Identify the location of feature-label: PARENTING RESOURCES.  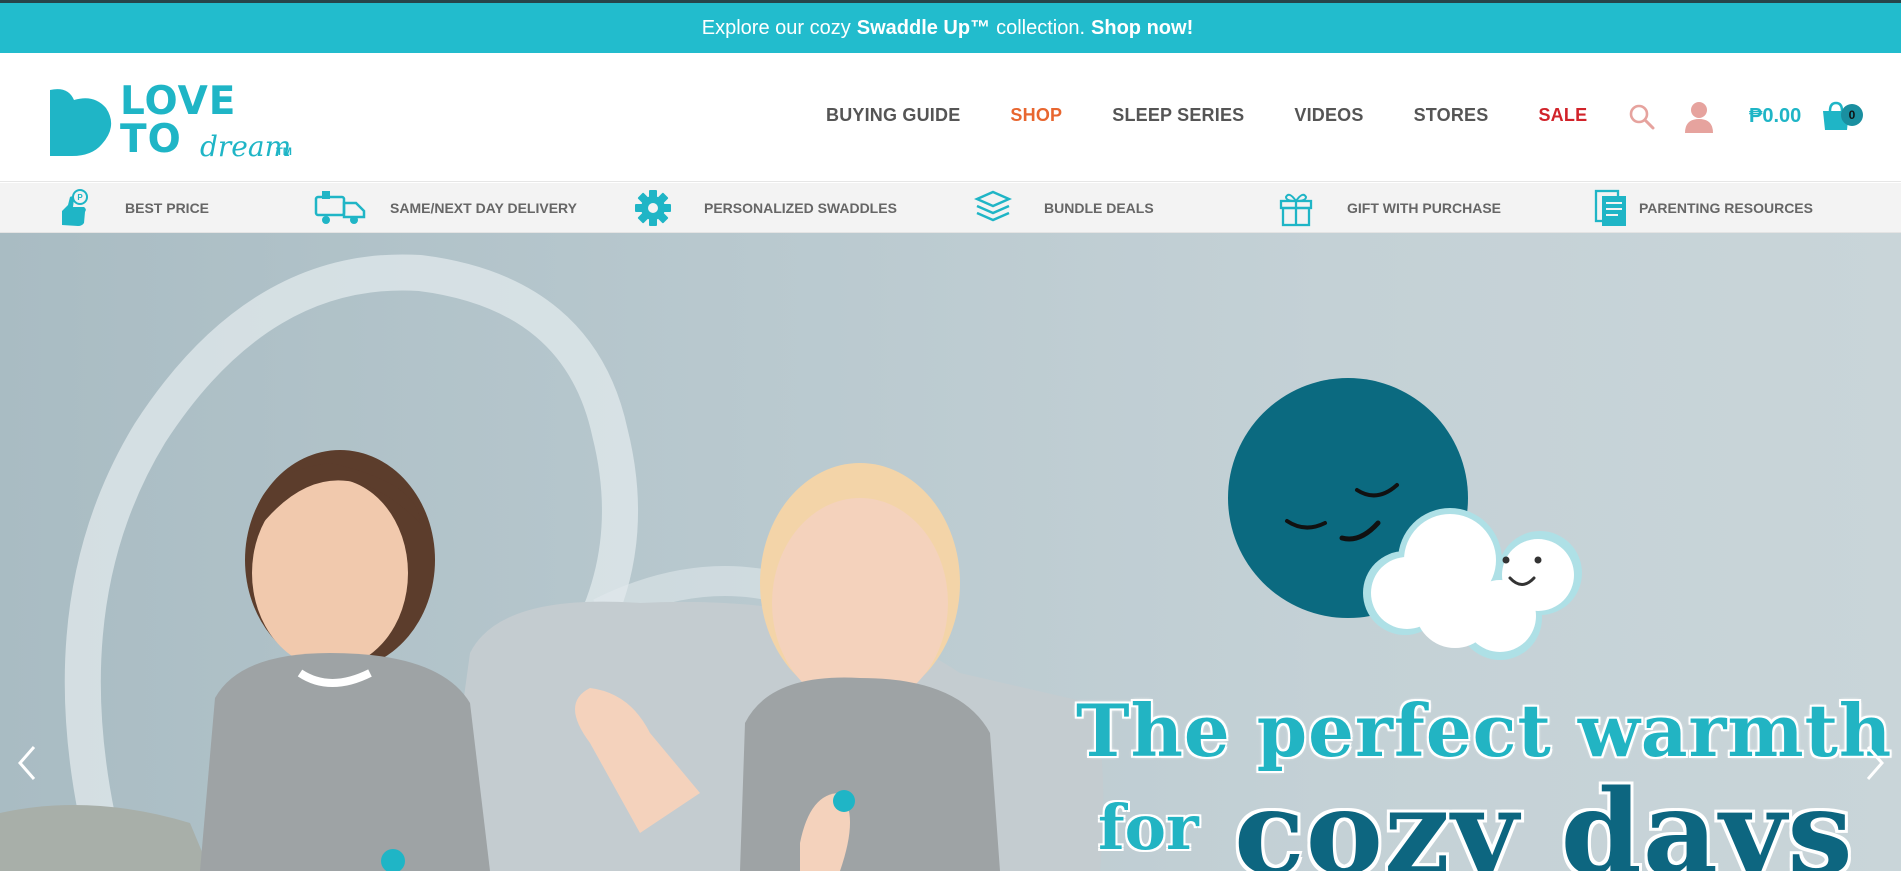
(1726, 208).